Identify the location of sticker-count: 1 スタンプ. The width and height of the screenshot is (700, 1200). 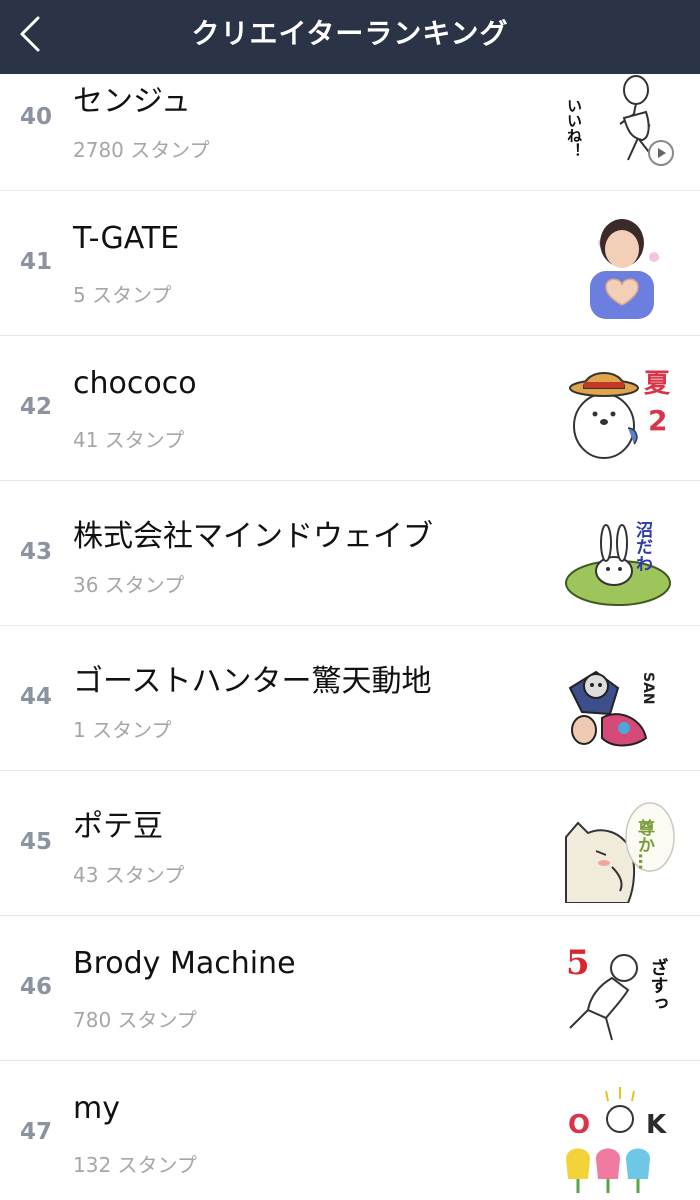
(122, 730).